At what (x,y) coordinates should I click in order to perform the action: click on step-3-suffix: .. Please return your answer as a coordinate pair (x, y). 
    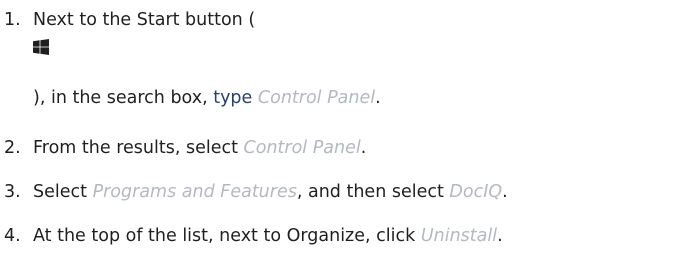
    Looking at the image, I should click on (505, 192).